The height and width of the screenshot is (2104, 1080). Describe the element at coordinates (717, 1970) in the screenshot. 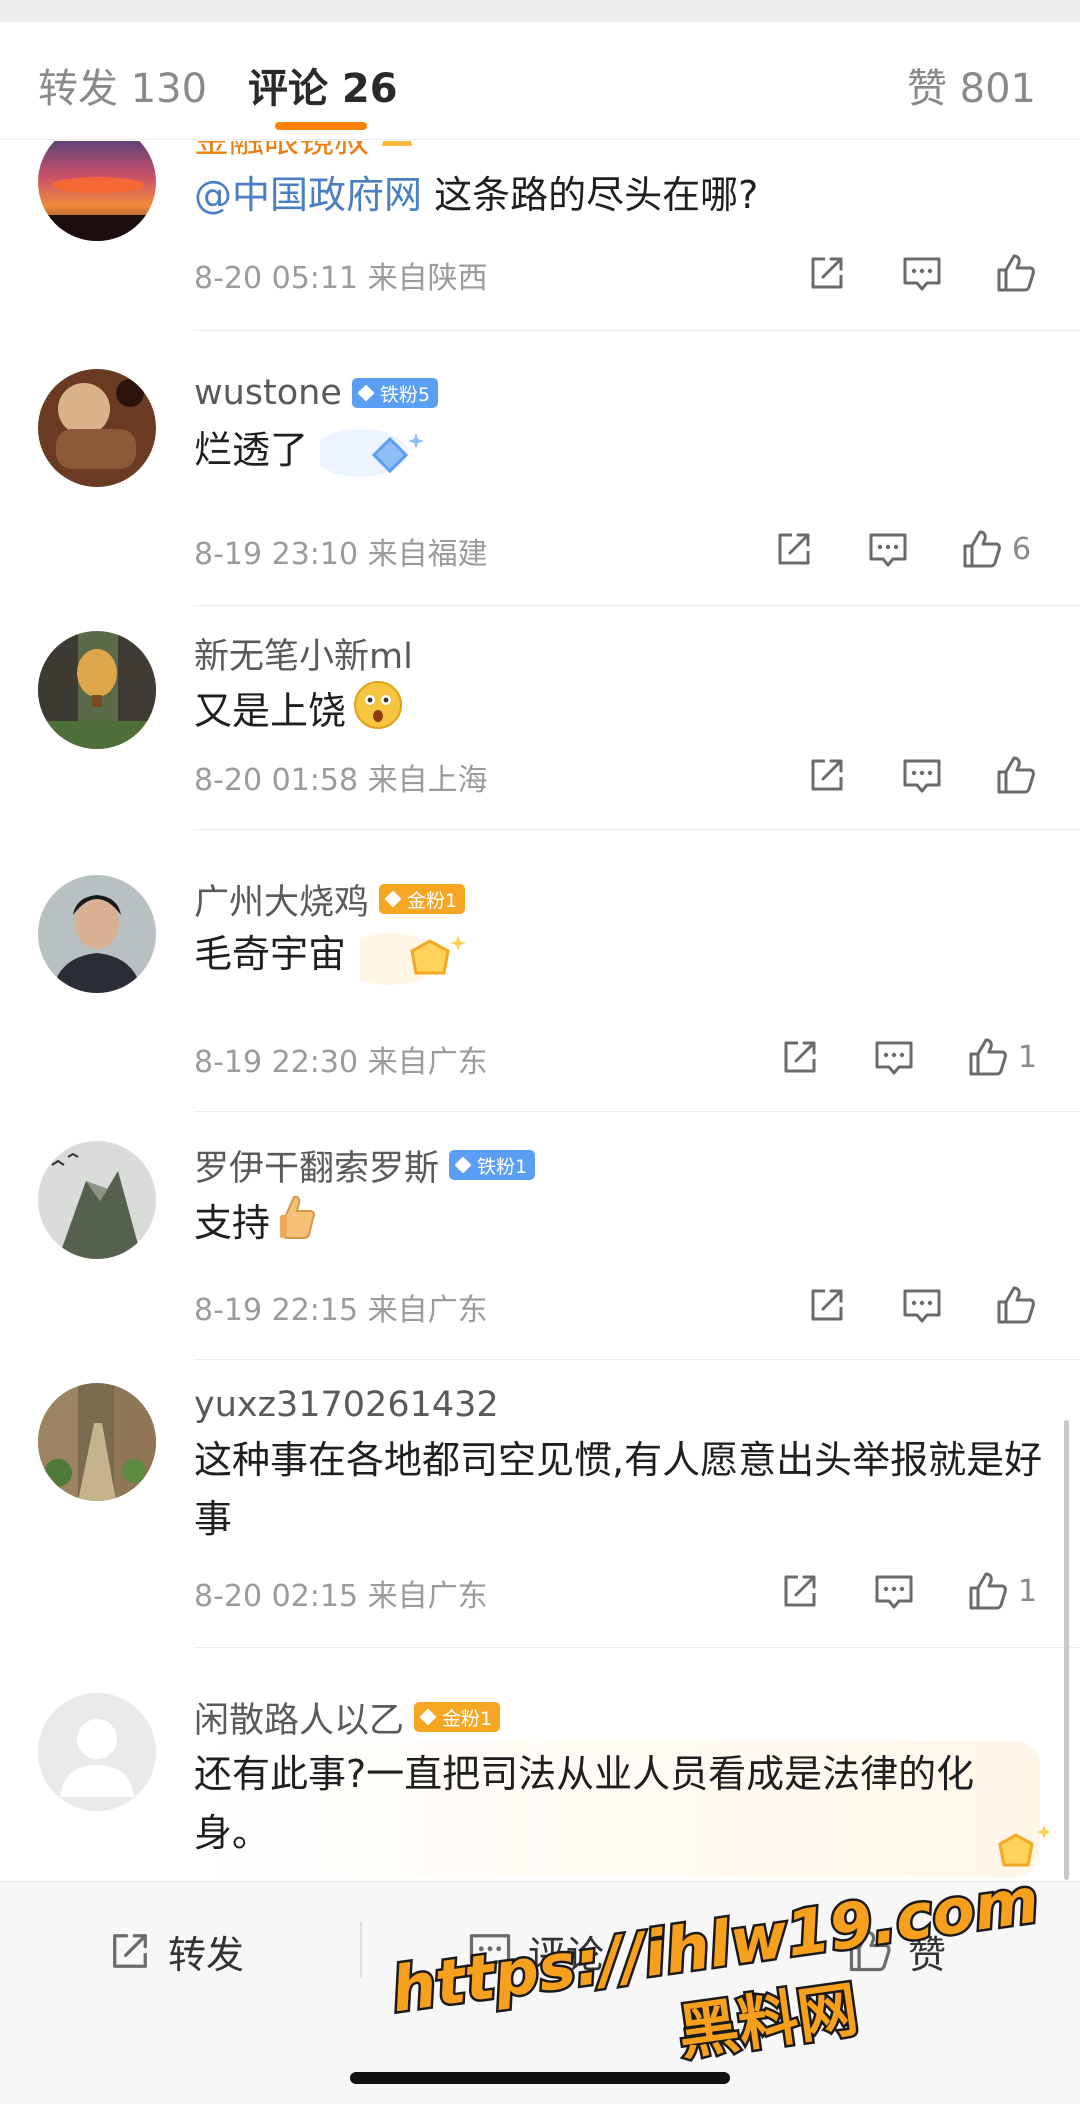

I see `watermark: https://ihlw19.com 黑料网` at that location.